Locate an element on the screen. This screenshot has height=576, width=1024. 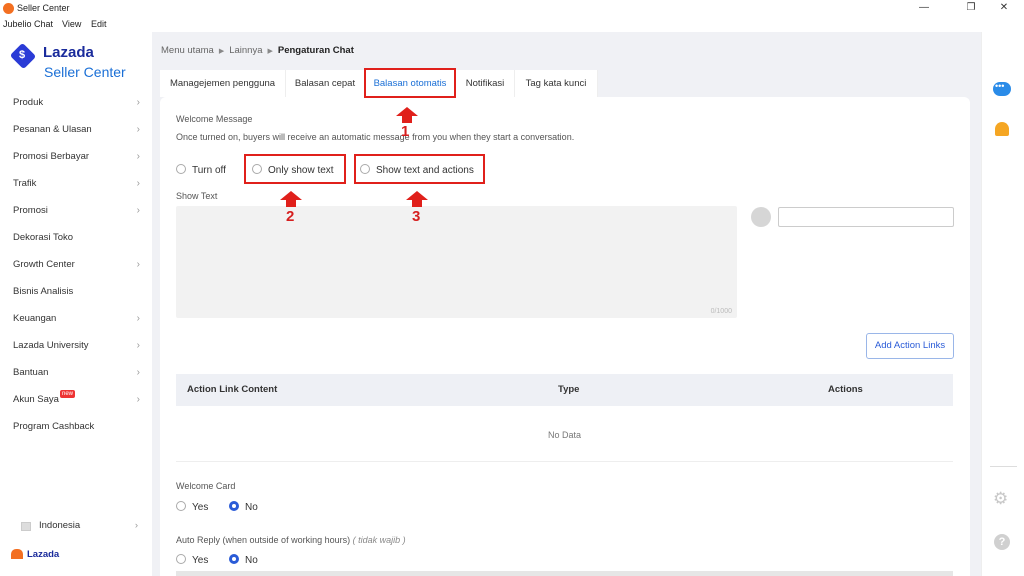
sidebar-item-label: Trafik is located at coordinates (25, 183).